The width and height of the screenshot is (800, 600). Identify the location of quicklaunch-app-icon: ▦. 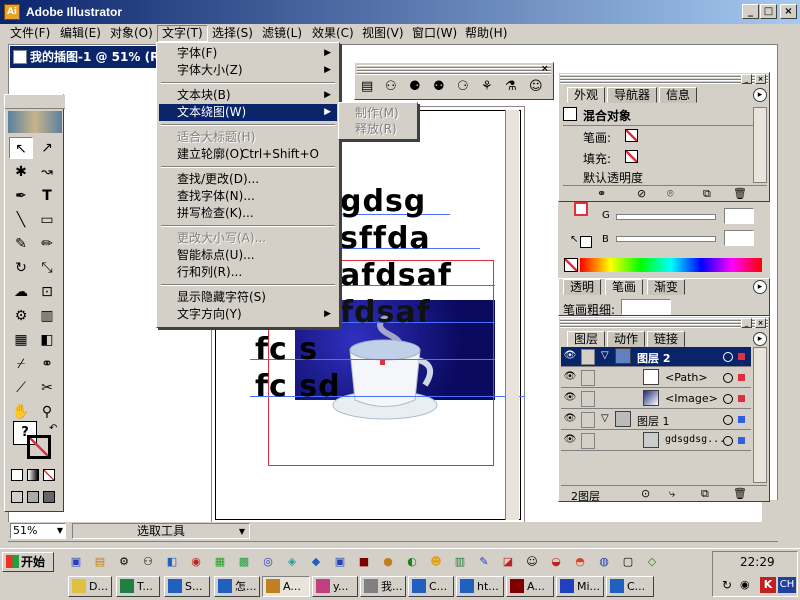
(220, 562).